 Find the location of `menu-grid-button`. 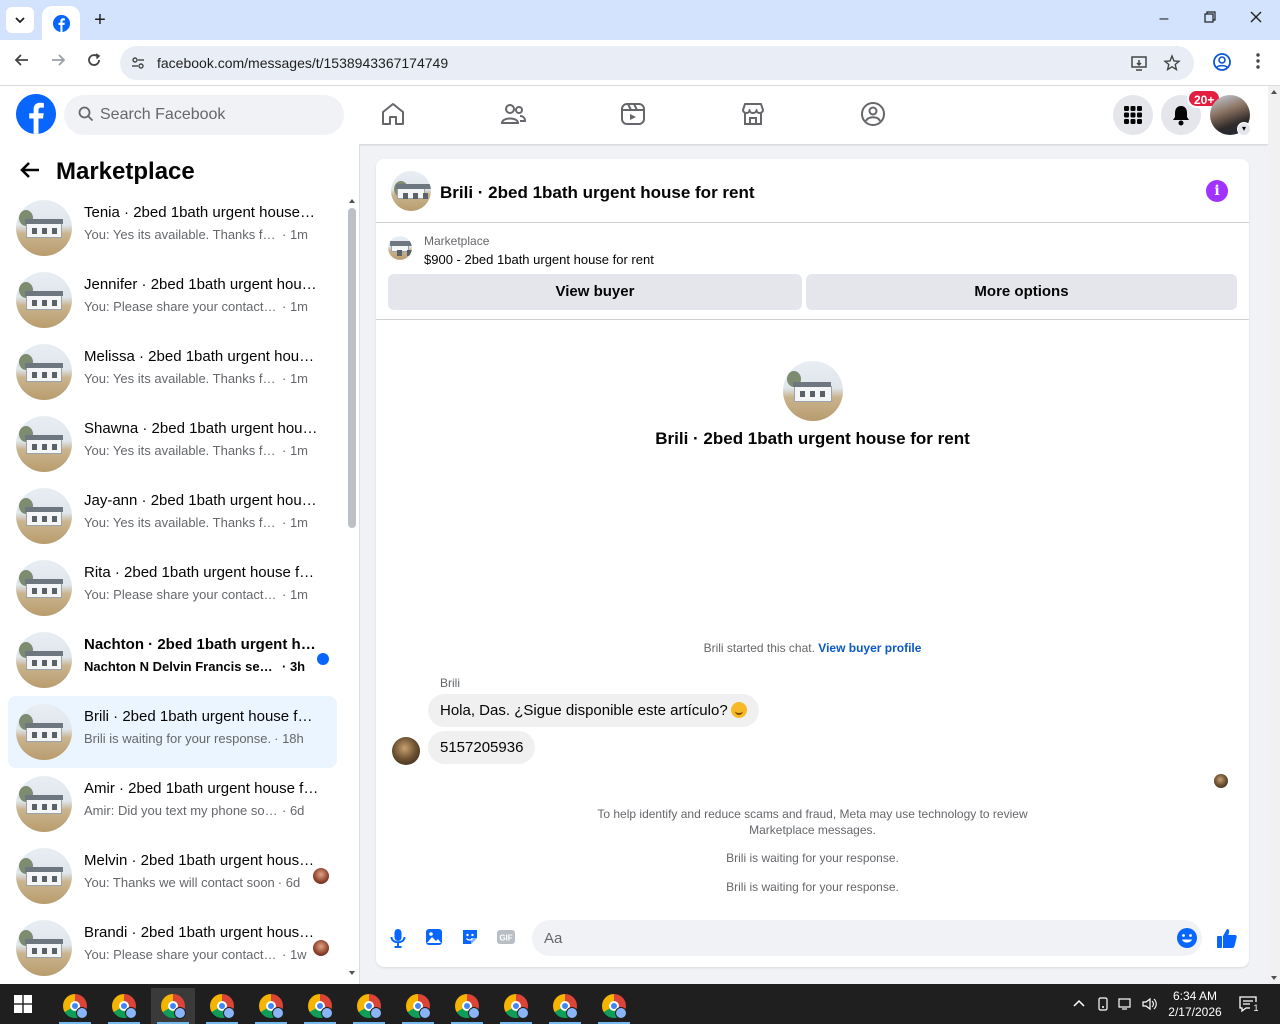

menu-grid-button is located at coordinates (1133, 115).